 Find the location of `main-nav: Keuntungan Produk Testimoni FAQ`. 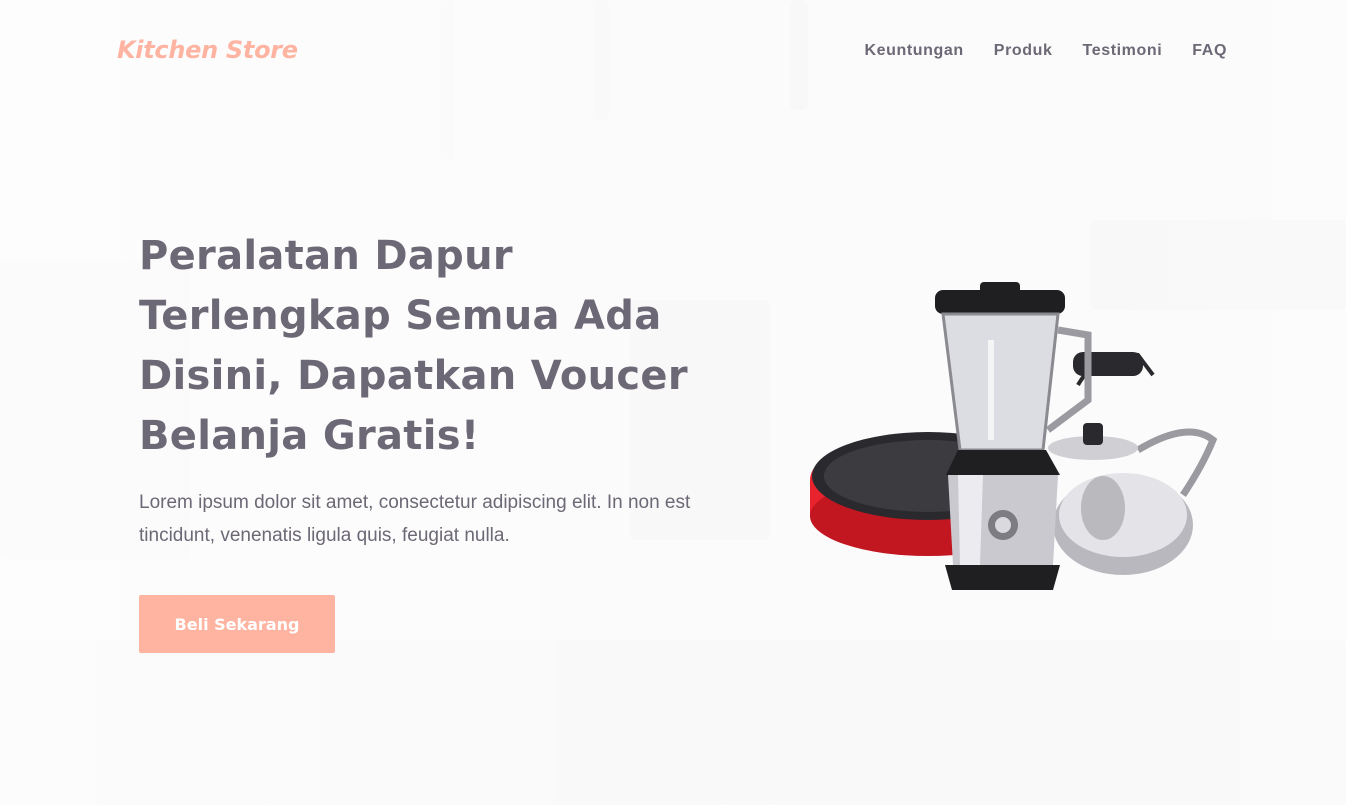

main-nav: Keuntungan Produk Testimoni FAQ is located at coordinates (1045, 51).